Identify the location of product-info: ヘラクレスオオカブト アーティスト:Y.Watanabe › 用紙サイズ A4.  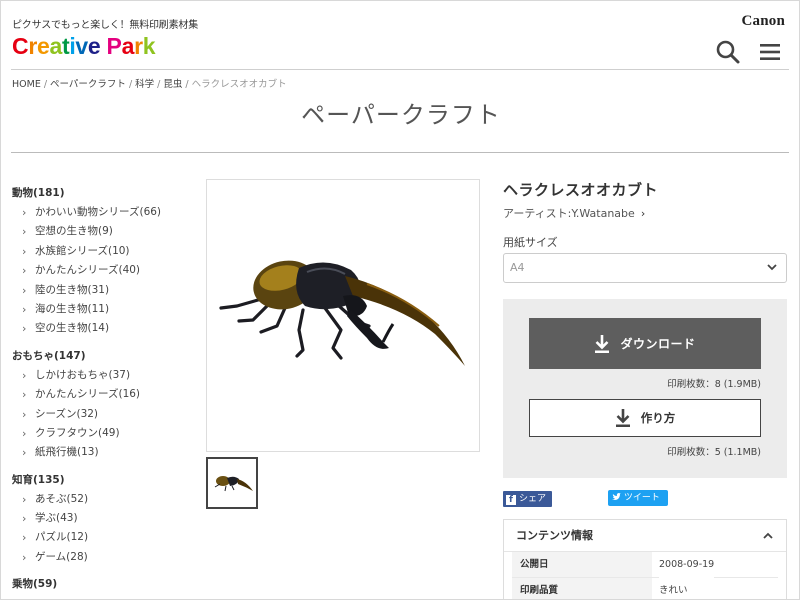
(645, 231).